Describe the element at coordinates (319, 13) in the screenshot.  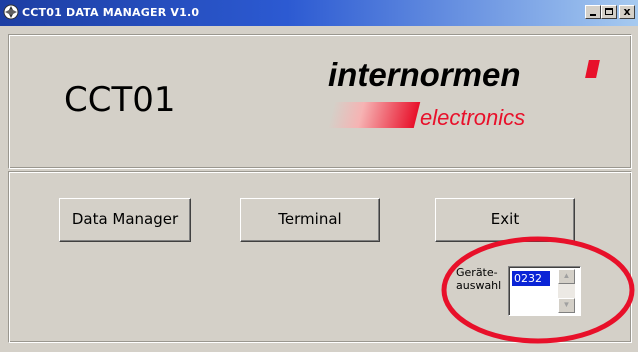
I see `title-bar: CCT01 DATA MANAGER V1.0 x` at that location.